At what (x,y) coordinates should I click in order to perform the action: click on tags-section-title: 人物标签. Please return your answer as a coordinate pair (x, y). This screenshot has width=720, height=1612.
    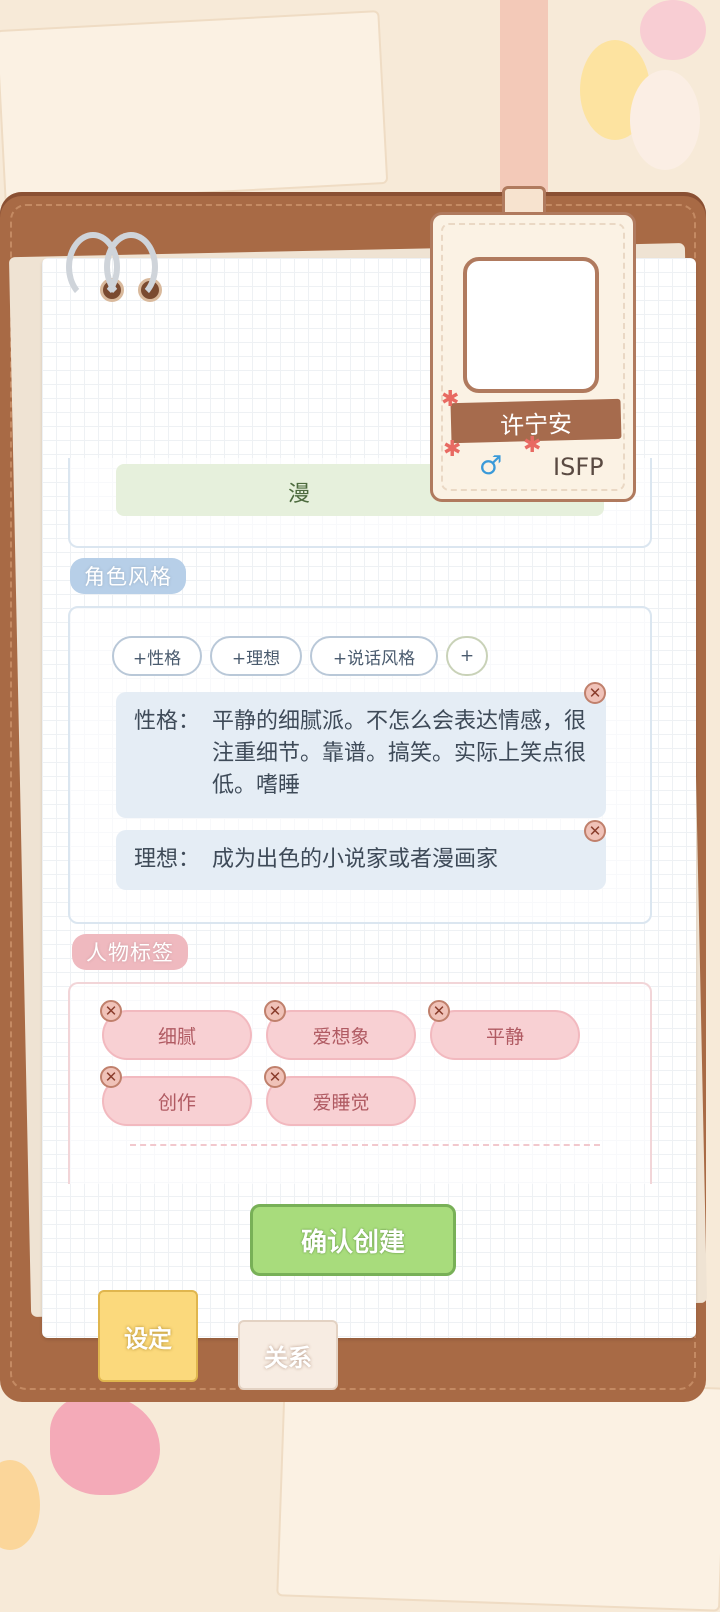
    Looking at the image, I should click on (130, 952).